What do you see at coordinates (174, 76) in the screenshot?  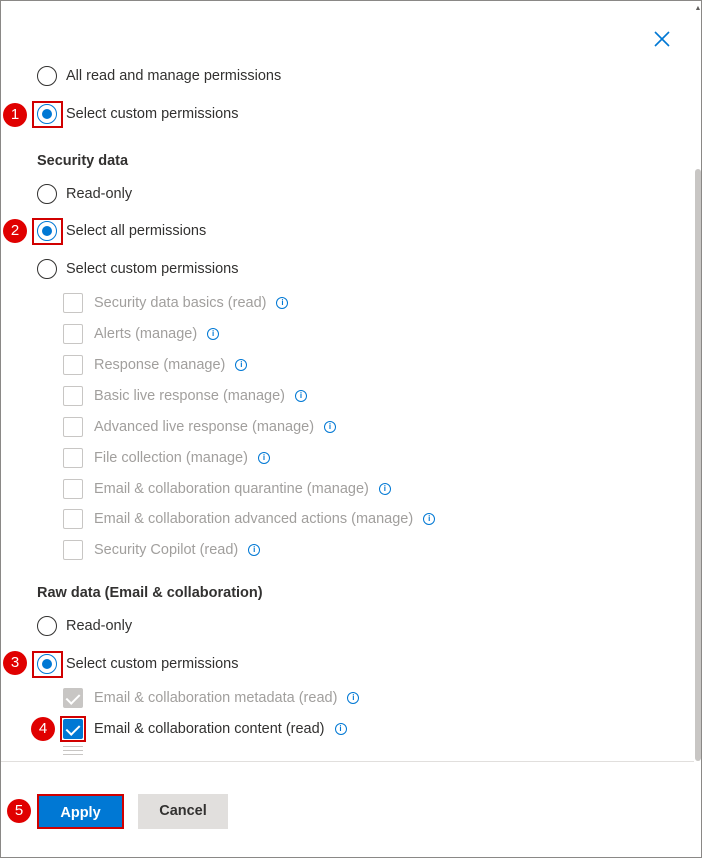 I see `radio-label: All read and manage permissions` at bounding box center [174, 76].